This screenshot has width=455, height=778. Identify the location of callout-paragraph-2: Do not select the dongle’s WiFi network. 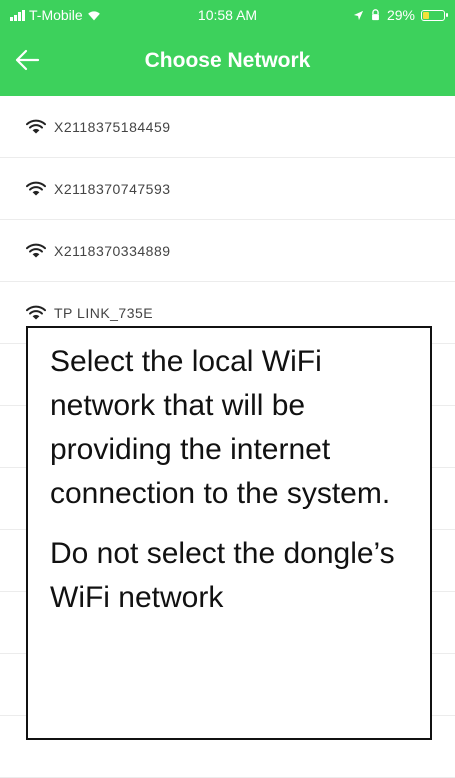
(222, 575).